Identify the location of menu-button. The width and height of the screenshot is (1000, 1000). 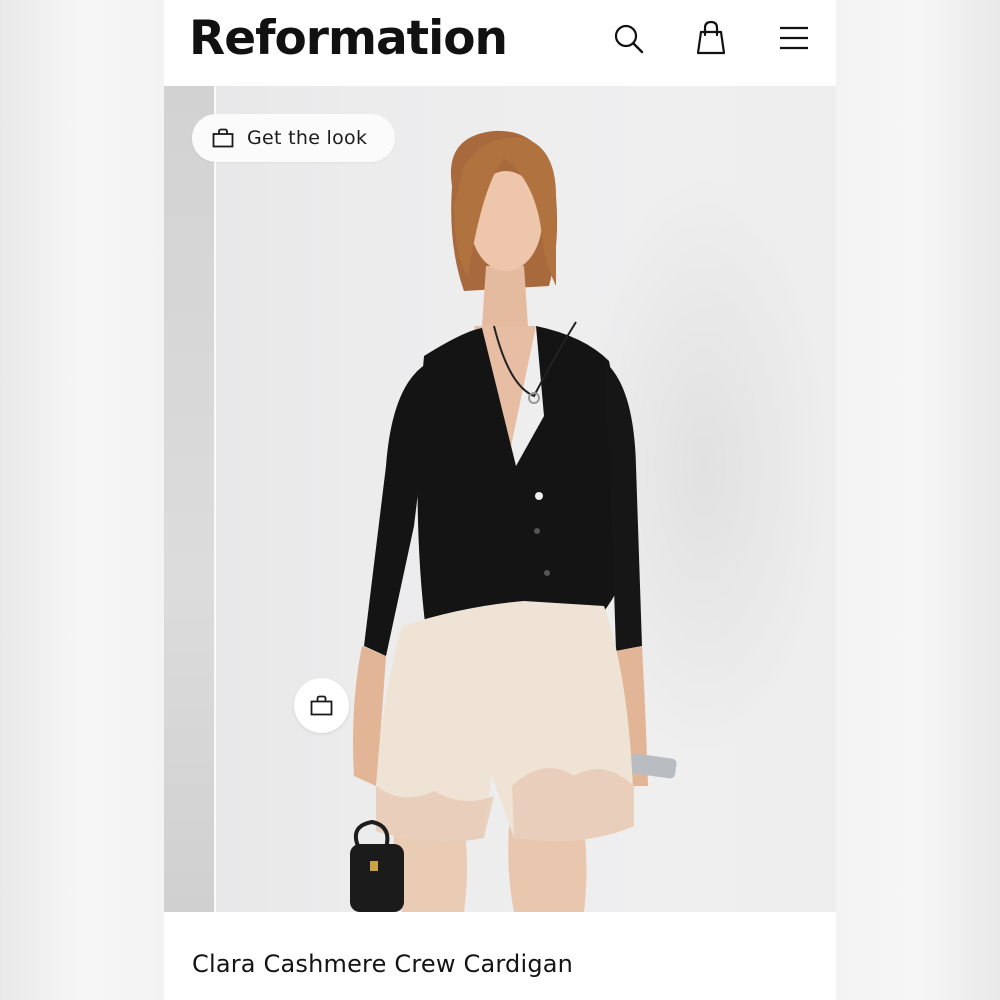
(794, 38).